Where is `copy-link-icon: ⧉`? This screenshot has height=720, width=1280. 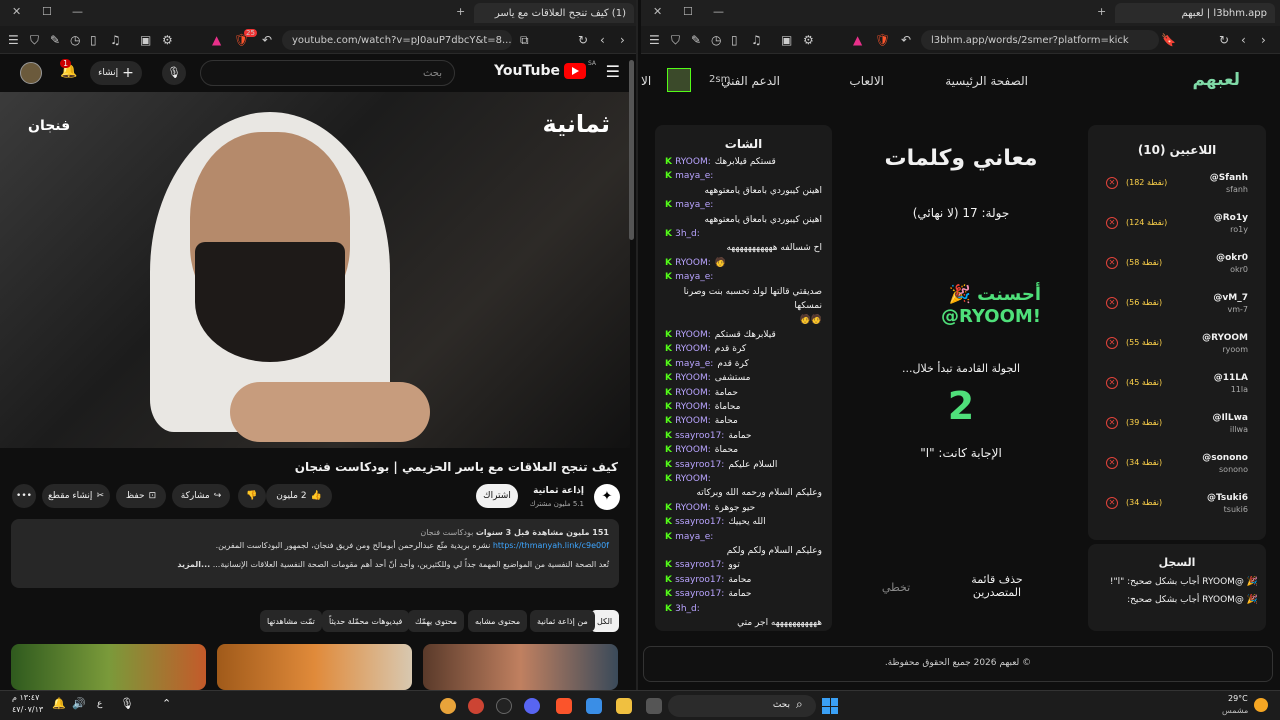
copy-link-icon: ⧉ is located at coordinates (524, 40).